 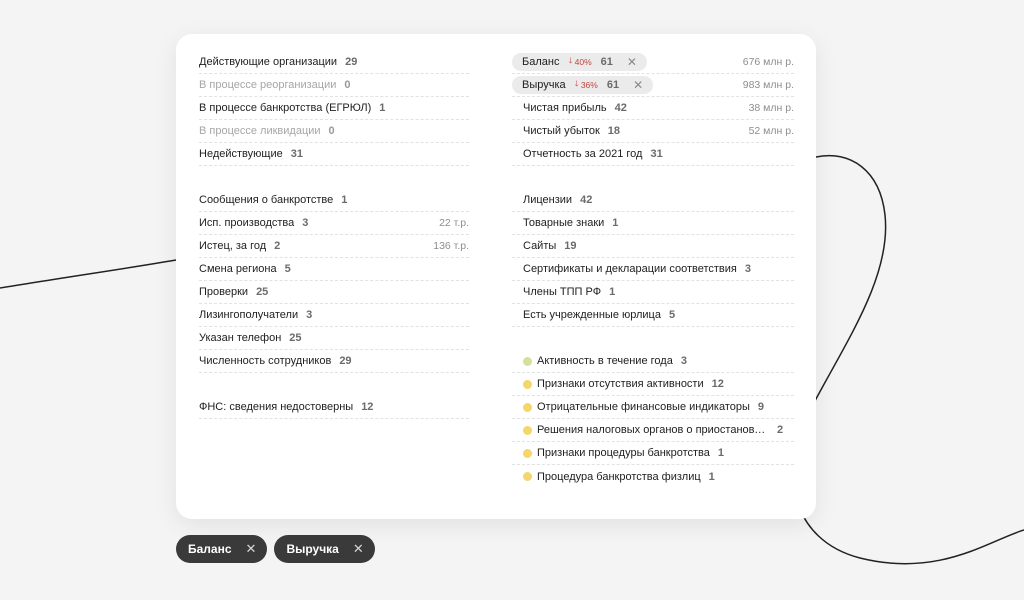 I want to click on filter-count: 5, so click(x=287, y=269).